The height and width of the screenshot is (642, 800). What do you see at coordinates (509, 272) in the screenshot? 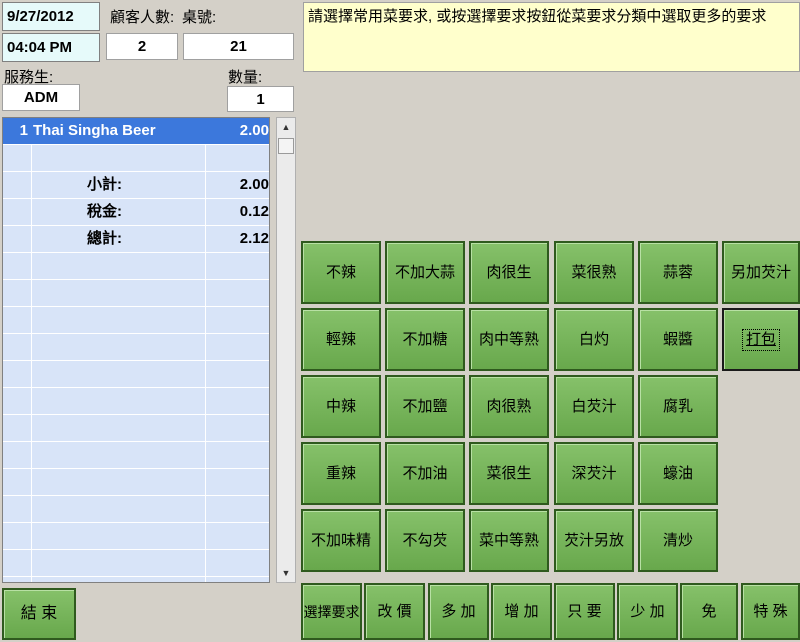
I see `request-meat-rare-button: 肉很生` at bounding box center [509, 272].